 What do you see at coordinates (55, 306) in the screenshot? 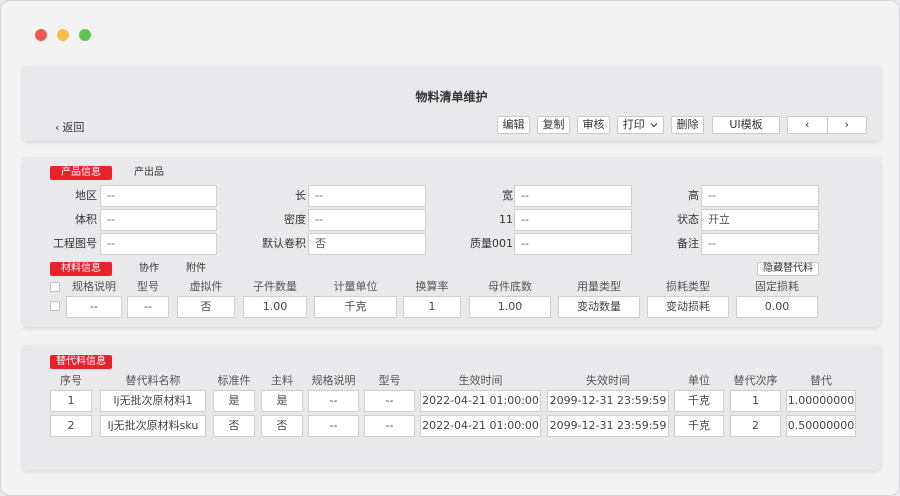
I see `row-checkbox` at bounding box center [55, 306].